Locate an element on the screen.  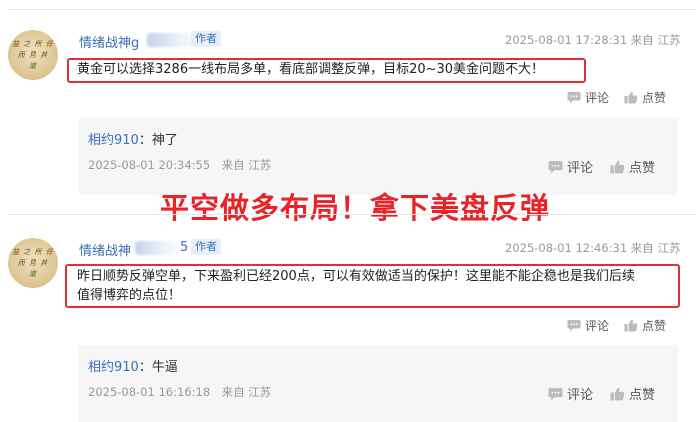
reply-text: ：牛逼 is located at coordinates (158, 367).